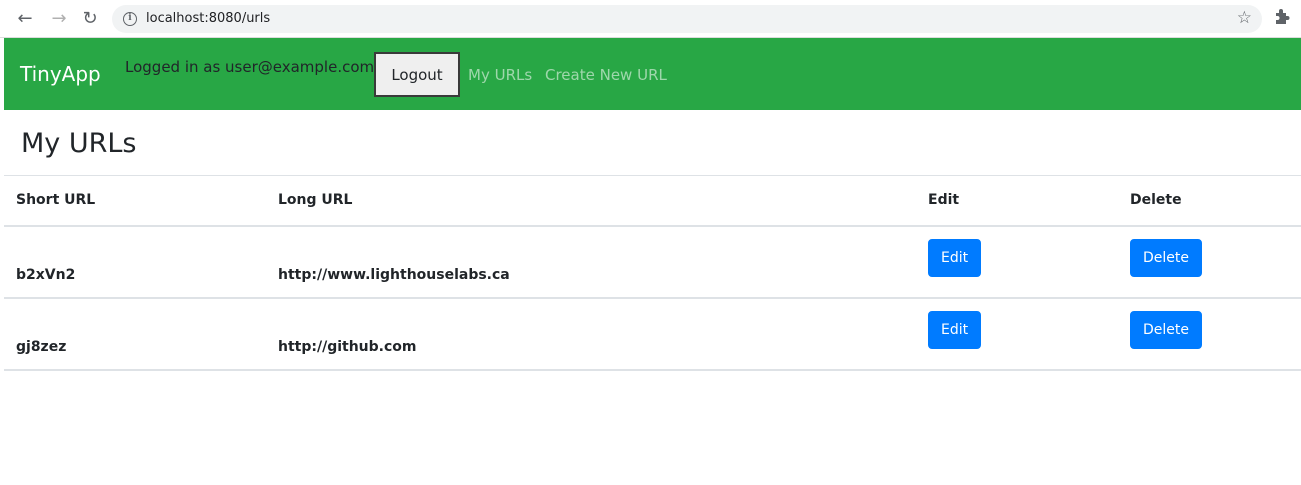  What do you see at coordinates (1209, 201) in the screenshot?
I see `column-header-delete: Delete` at bounding box center [1209, 201].